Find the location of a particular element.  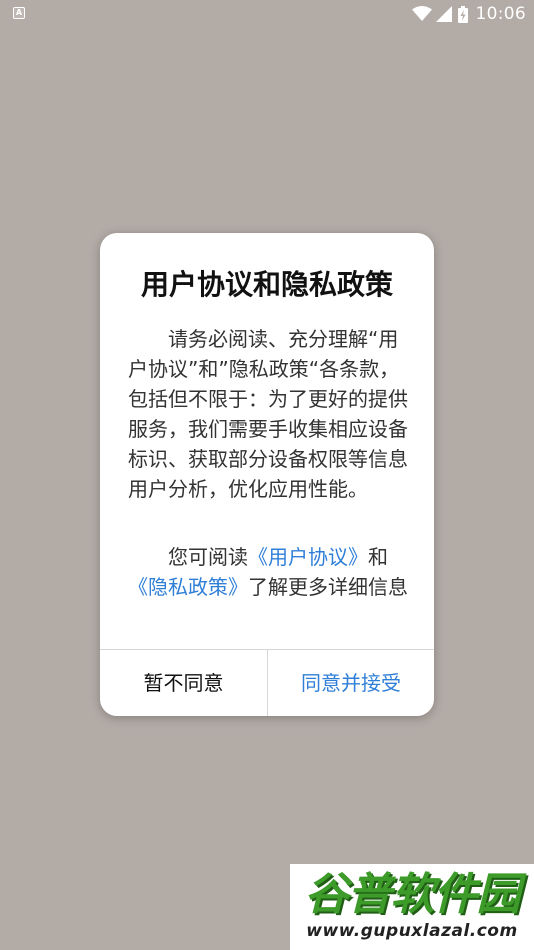

site-watermark: 谷普软件园 www.gupuxlazal.com is located at coordinates (412, 907).